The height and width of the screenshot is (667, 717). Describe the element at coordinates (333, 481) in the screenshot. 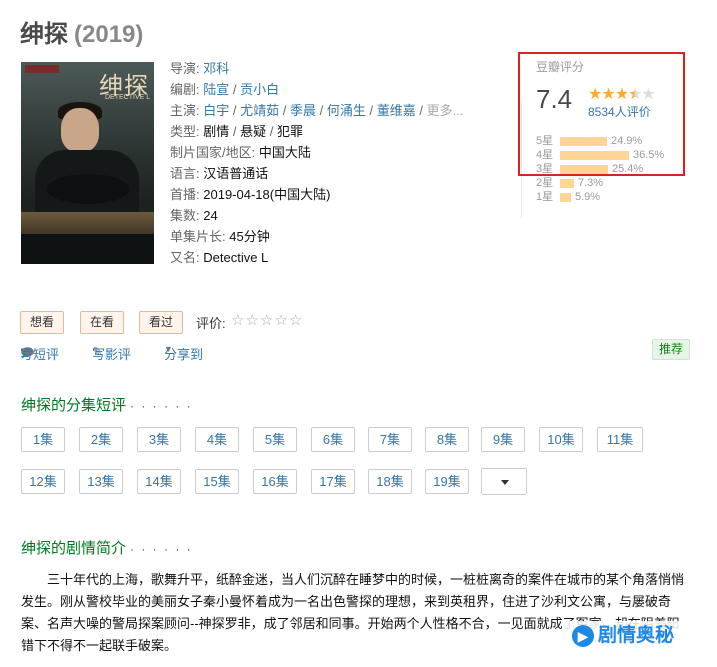

I see `episode-button: 17集` at that location.